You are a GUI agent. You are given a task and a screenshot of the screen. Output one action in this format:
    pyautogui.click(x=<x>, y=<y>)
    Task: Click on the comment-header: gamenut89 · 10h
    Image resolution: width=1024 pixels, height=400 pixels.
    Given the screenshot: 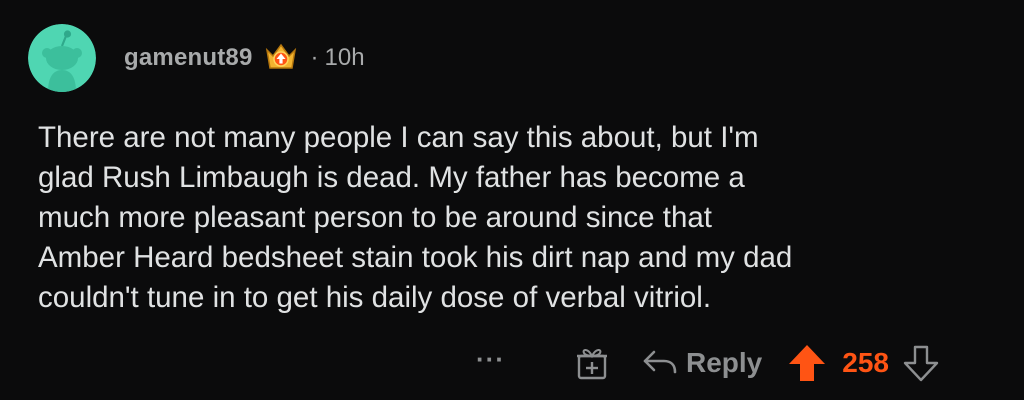 What is the action you would take?
    pyautogui.click(x=244, y=58)
    